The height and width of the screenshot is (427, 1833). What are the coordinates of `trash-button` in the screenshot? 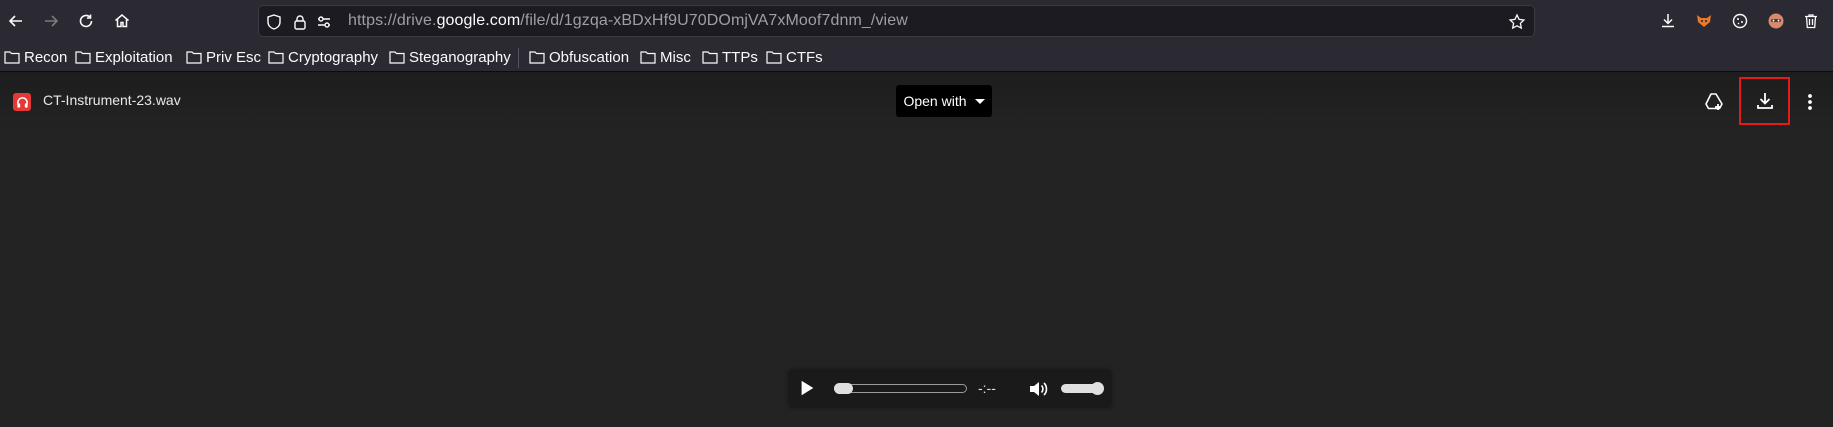 It's located at (1811, 21).